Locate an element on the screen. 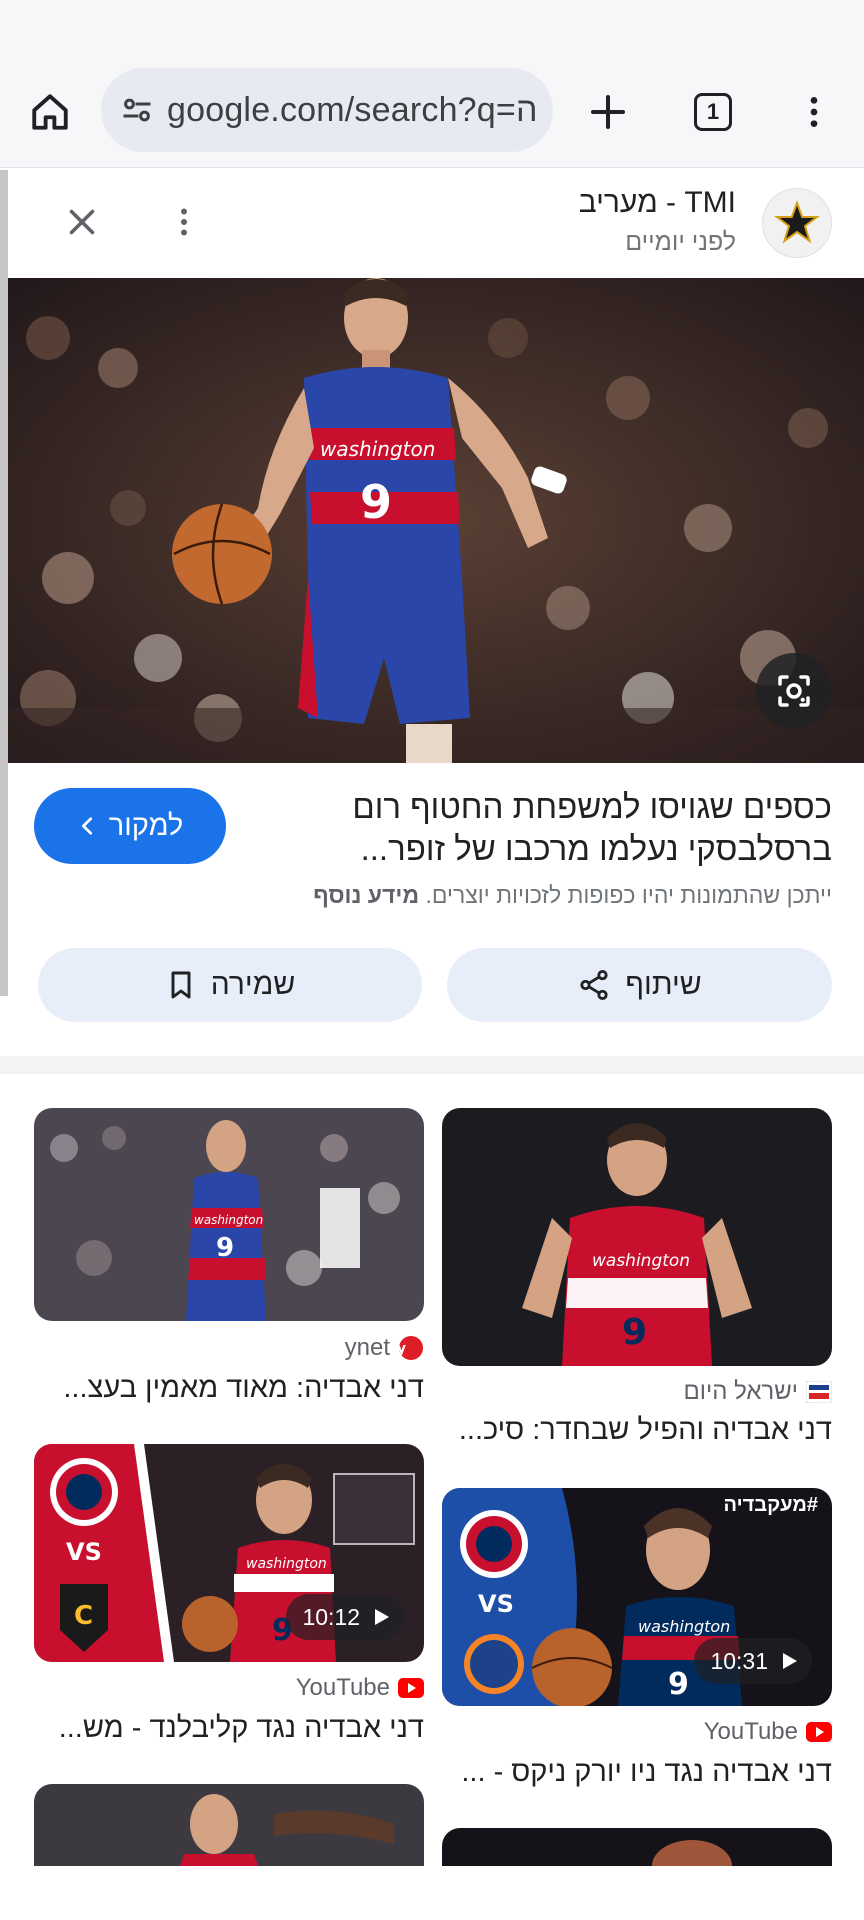  visit-source-label: למקור is located at coordinates (146, 825).